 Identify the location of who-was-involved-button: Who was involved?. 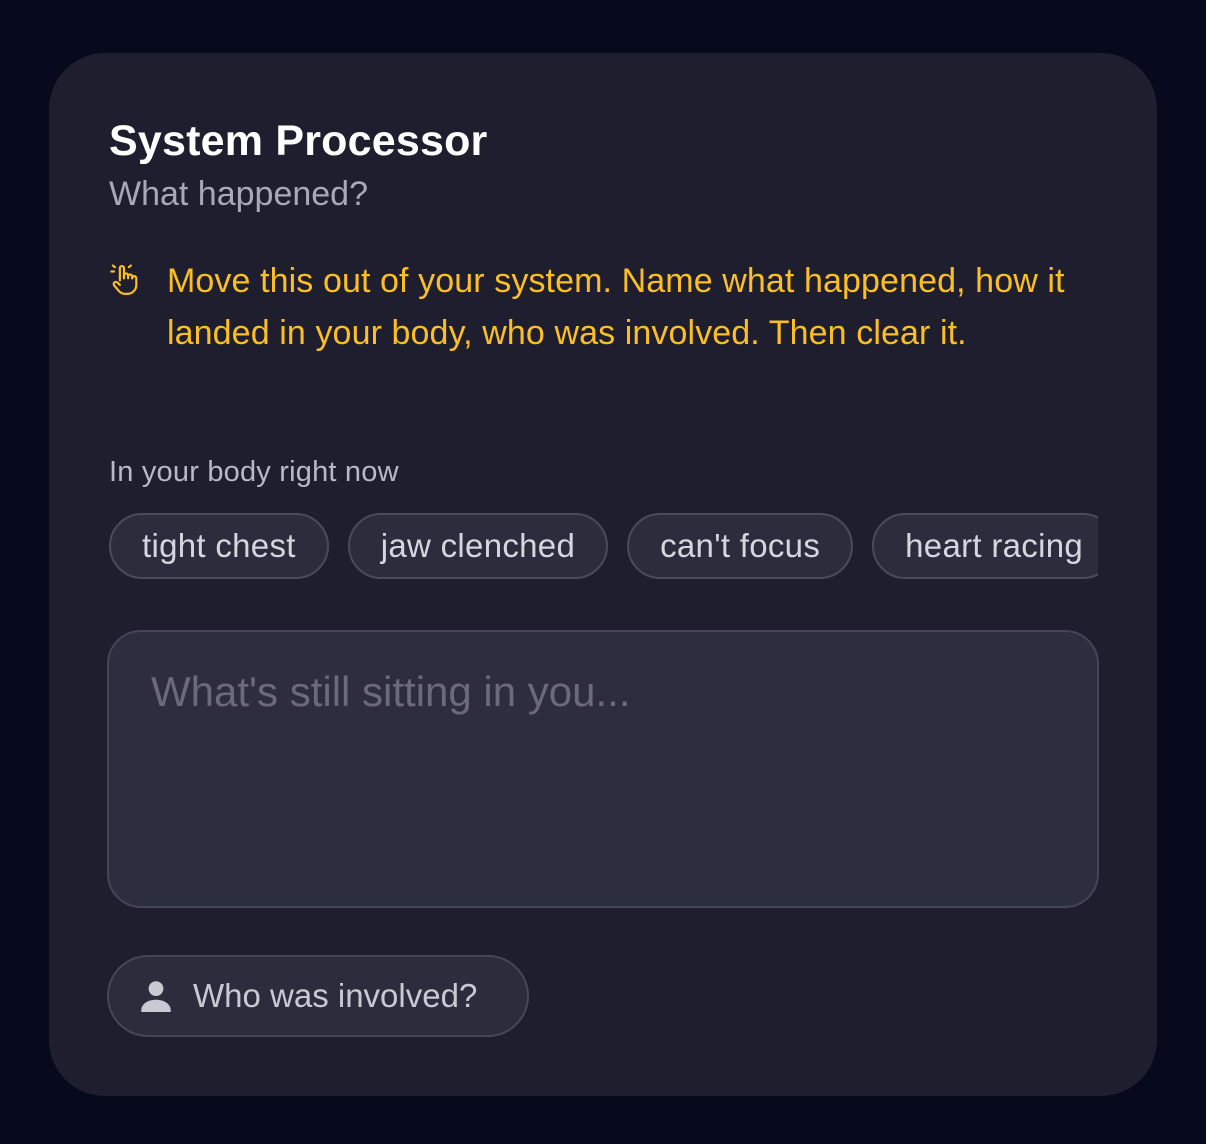
(318, 996).